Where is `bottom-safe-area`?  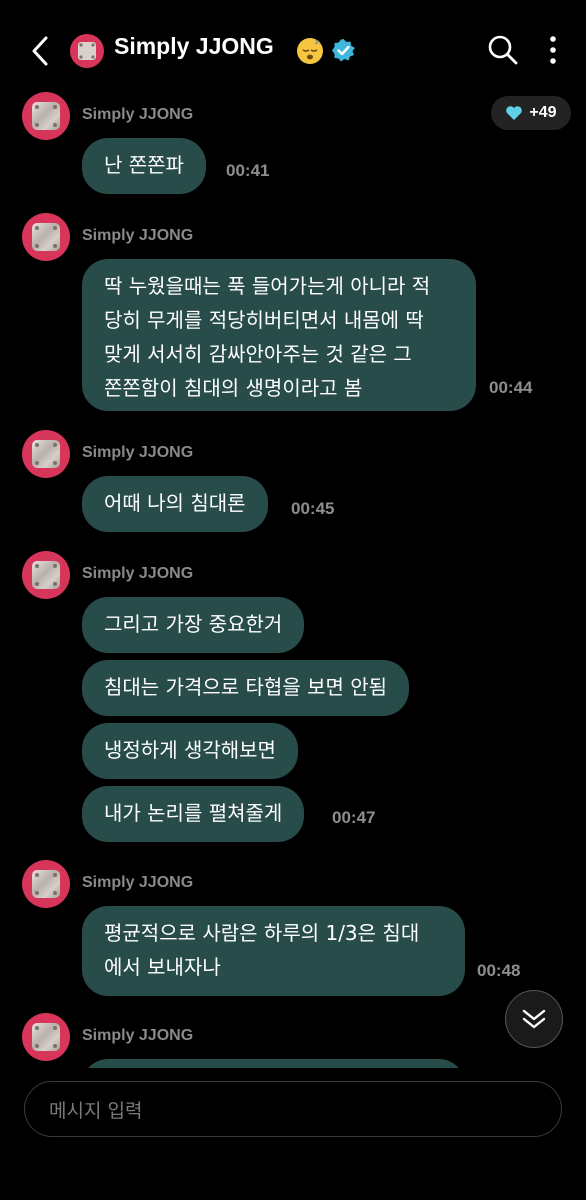 bottom-safe-area is located at coordinates (293, 1170).